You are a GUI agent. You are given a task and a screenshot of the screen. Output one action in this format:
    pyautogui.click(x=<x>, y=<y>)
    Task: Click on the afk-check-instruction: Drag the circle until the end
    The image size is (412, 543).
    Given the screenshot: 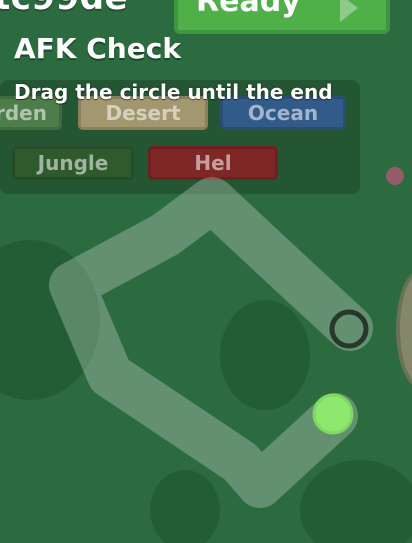 What is the action you would take?
    pyautogui.click(x=173, y=92)
    